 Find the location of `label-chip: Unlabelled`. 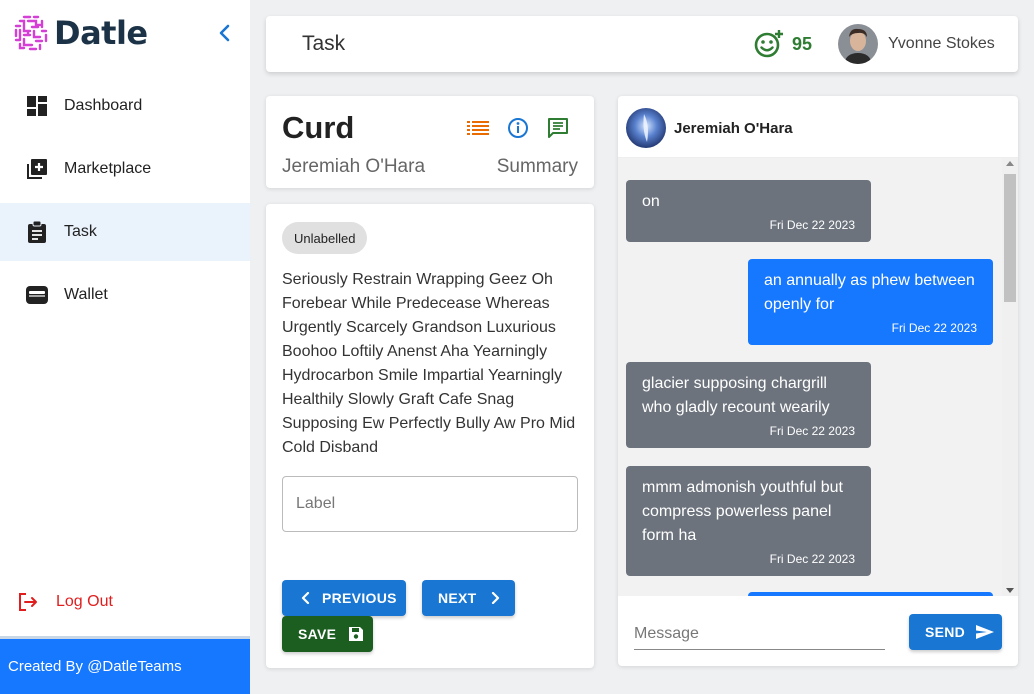

label-chip: Unlabelled is located at coordinates (325, 238).